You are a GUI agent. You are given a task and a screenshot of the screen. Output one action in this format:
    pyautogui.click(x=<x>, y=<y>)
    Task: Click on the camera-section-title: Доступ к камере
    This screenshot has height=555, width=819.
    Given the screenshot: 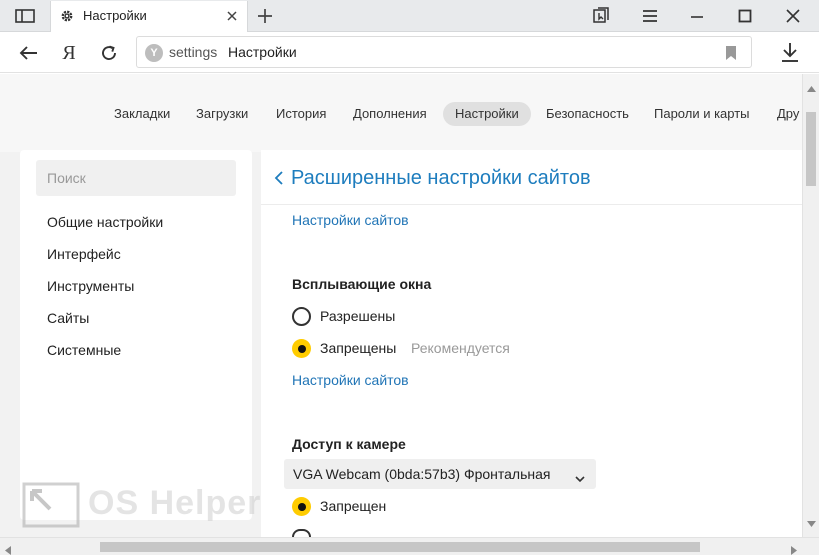 What is the action you would take?
    pyautogui.click(x=349, y=444)
    